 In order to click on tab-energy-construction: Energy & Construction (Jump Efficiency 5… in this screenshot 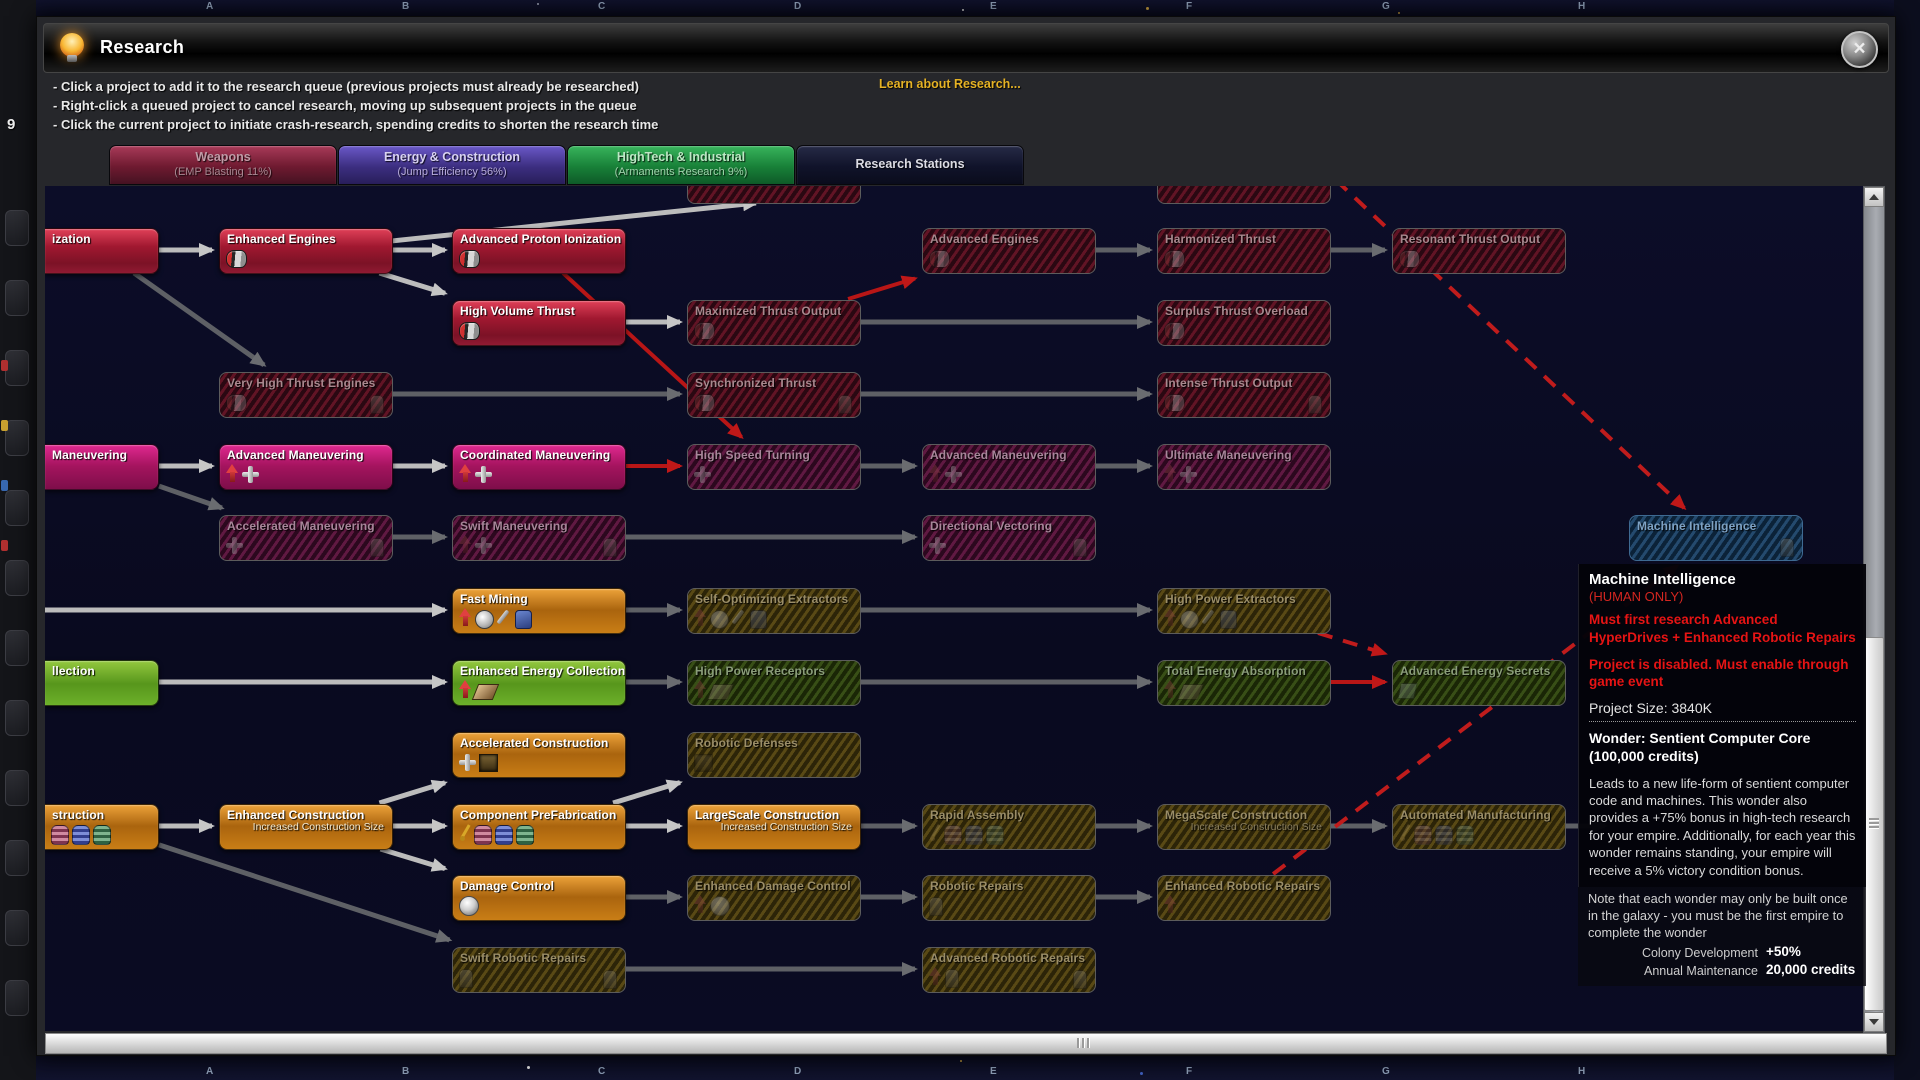, I will do `click(452, 165)`.